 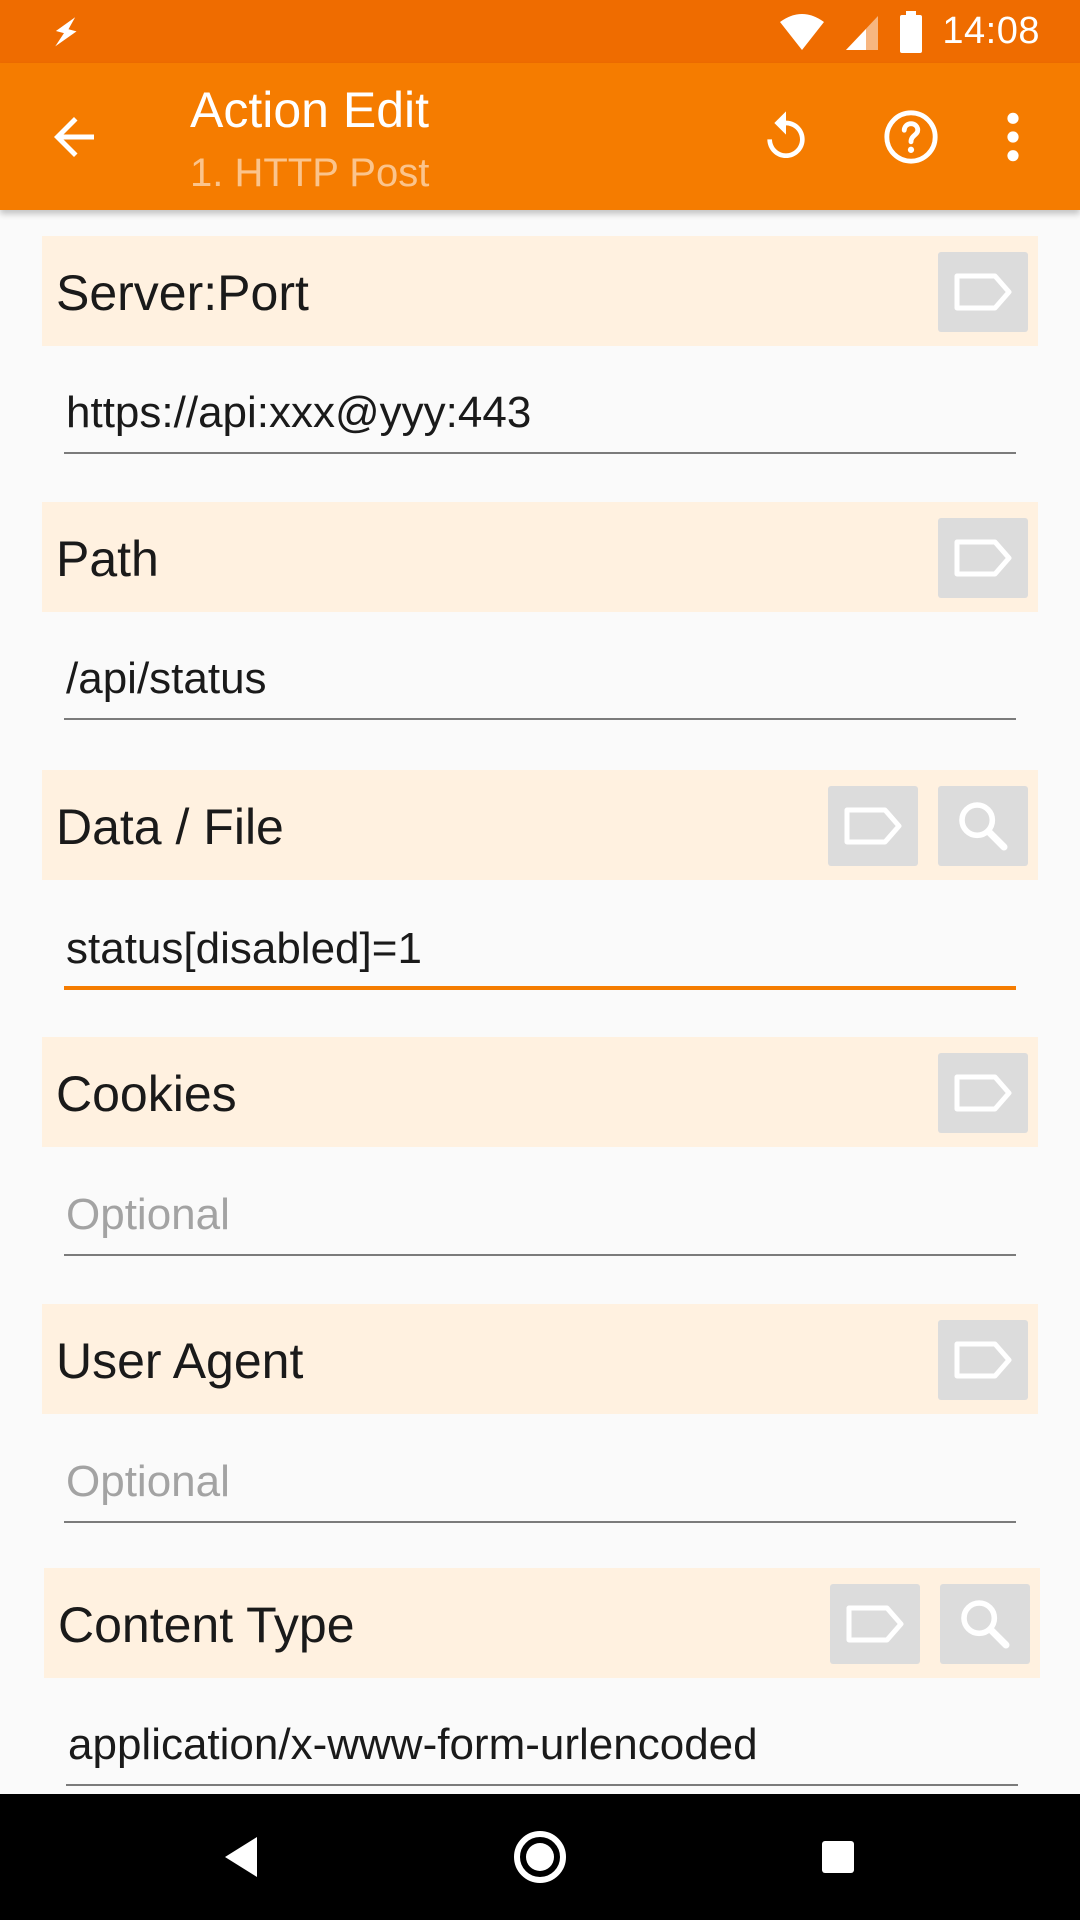 What do you see at coordinates (310, 173) in the screenshot?
I see `toolbar-subtitle: 1. HTTP Post` at bounding box center [310, 173].